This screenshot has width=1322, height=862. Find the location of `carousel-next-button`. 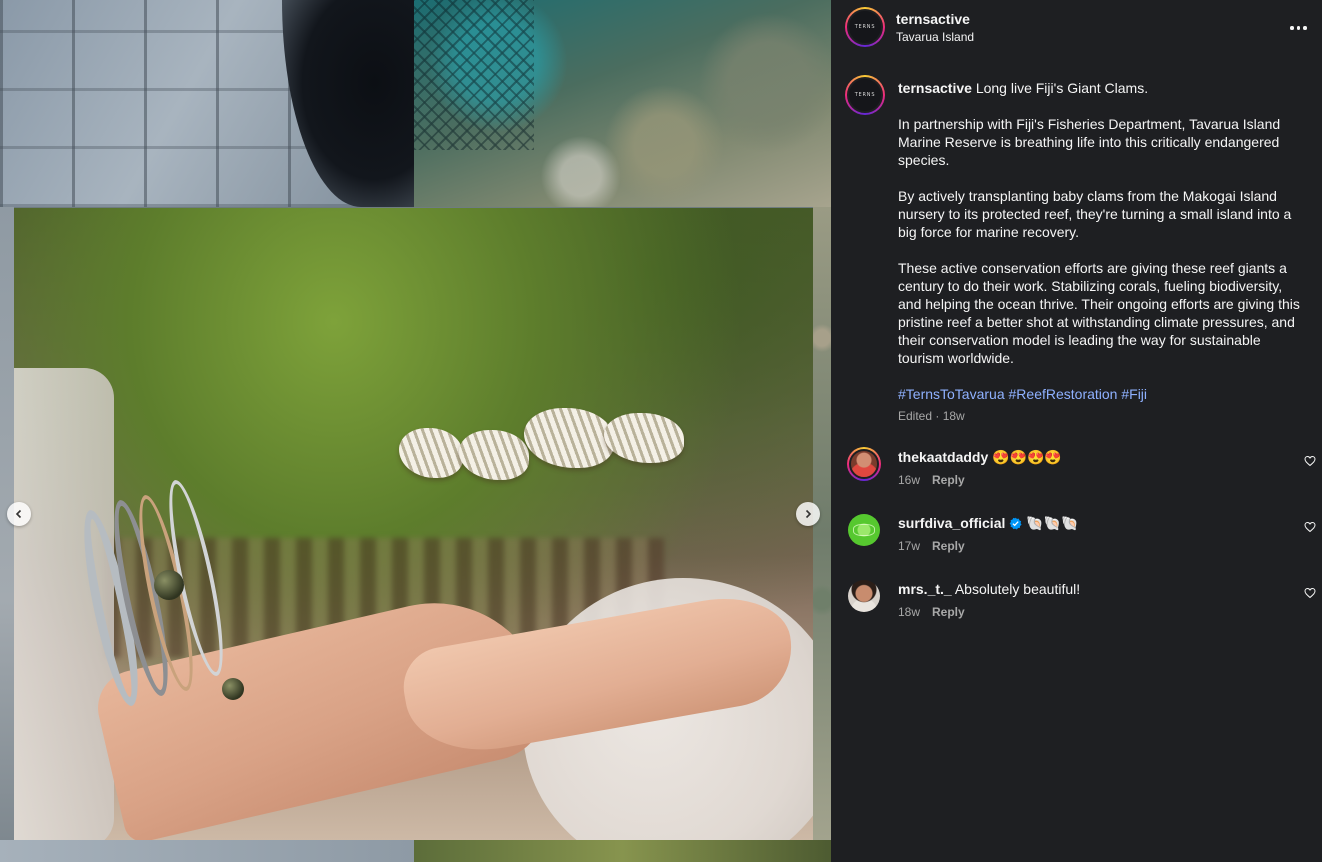

carousel-next-button is located at coordinates (808, 514).